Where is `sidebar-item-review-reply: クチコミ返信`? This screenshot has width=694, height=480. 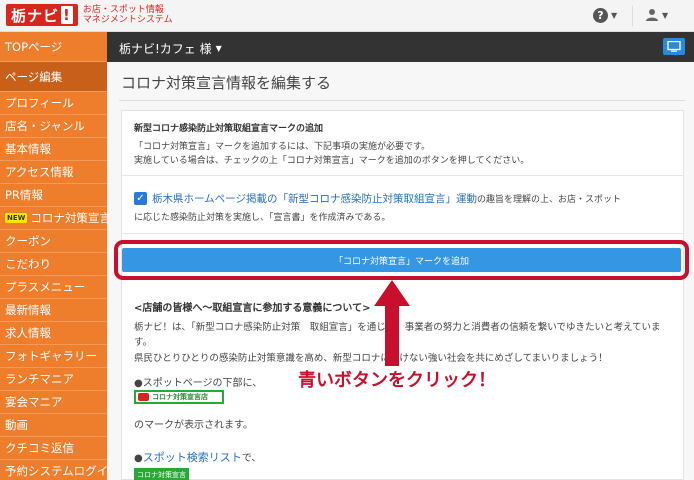 sidebar-item-review-reply: クチコミ返信 is located at coordinates (53, 448).